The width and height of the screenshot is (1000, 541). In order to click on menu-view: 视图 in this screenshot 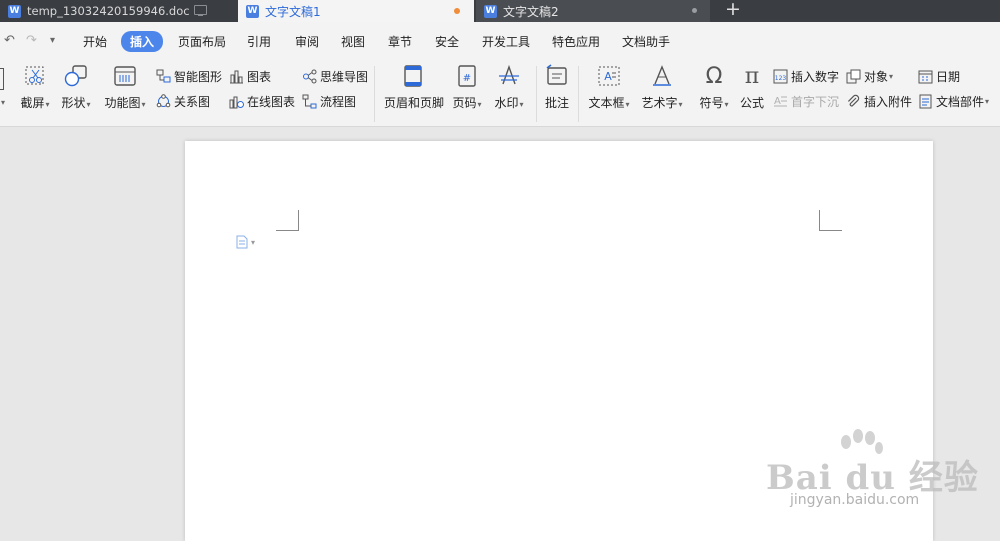, I will do `click(353, 41)`.